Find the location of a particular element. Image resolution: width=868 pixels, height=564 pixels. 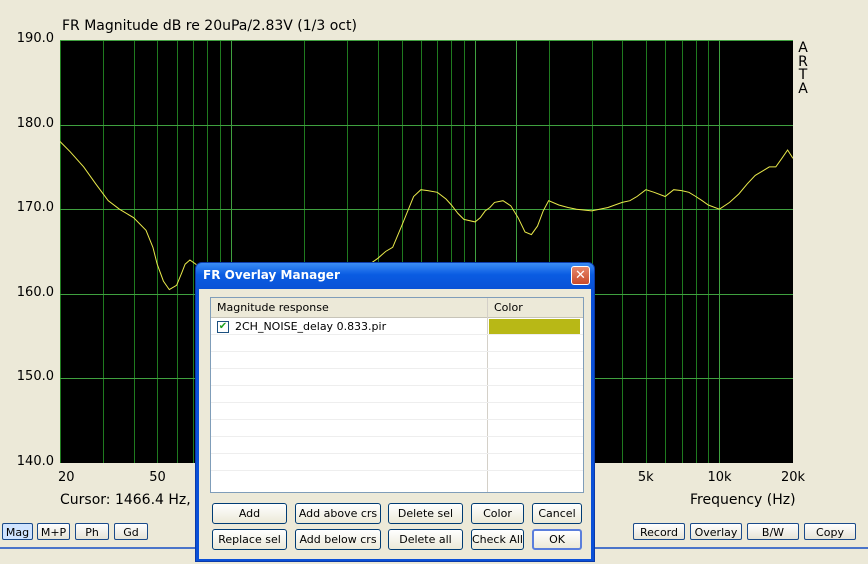

y-tick-label: 140.0 is located at coordinates (35, 461).